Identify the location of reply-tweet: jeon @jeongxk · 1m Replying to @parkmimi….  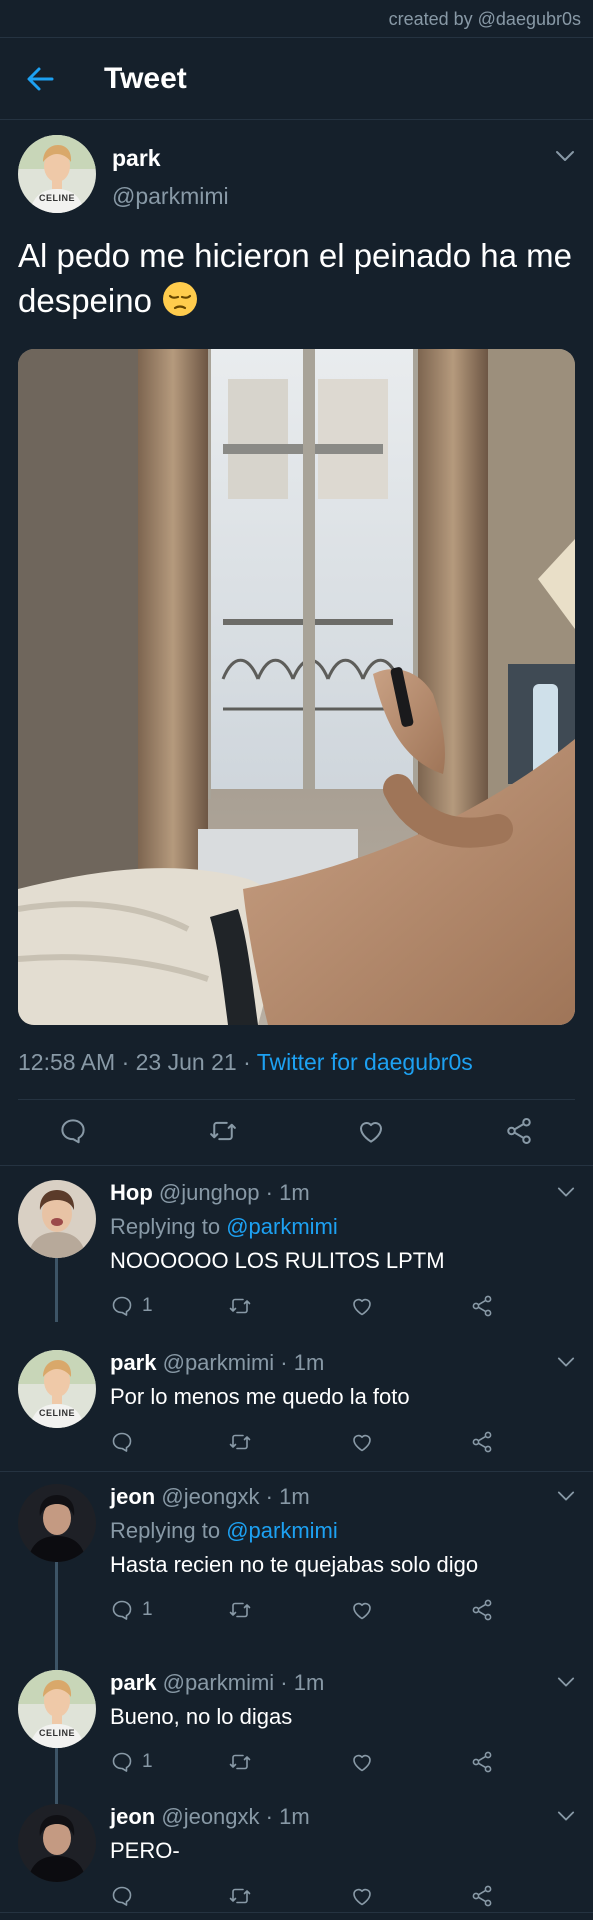
(296, 1563).